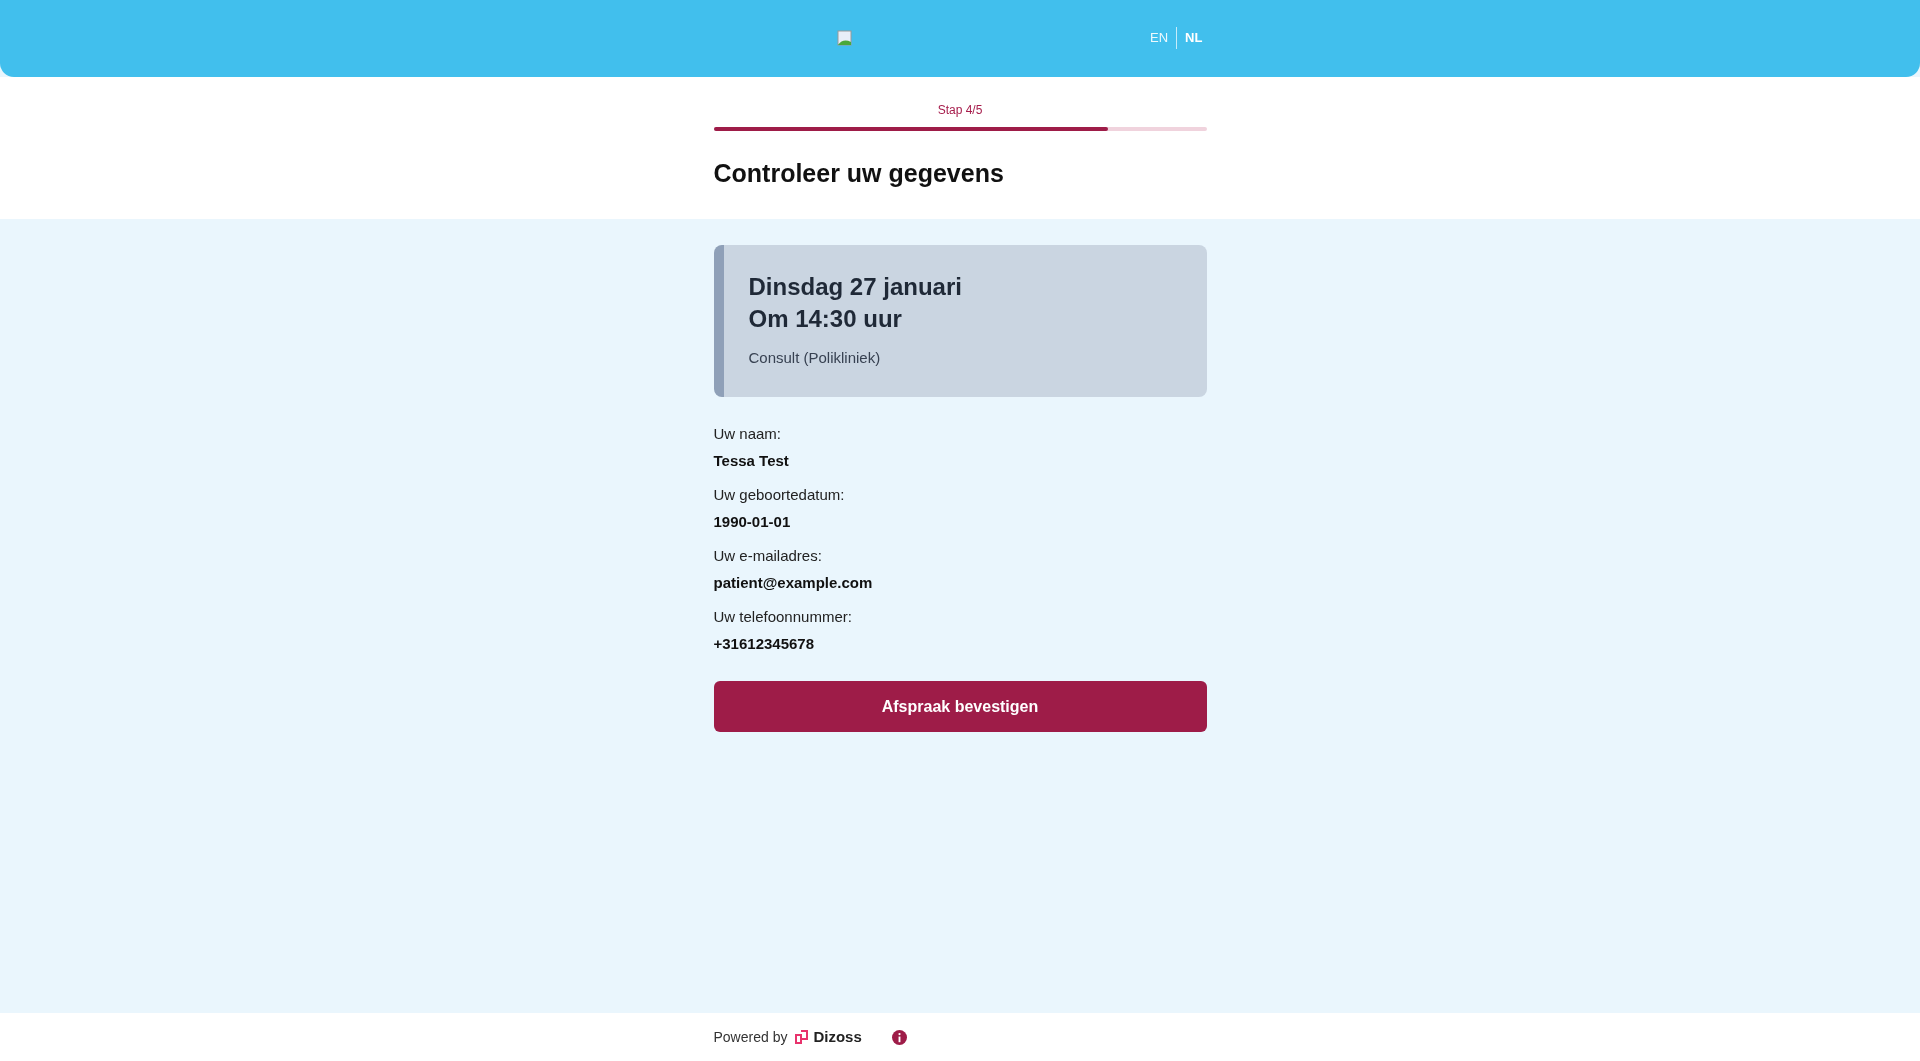 Image resolution: width=1920 pixels, height=1061 pixels. I want to click on field-label: Uw naam:, so click(748, 434).